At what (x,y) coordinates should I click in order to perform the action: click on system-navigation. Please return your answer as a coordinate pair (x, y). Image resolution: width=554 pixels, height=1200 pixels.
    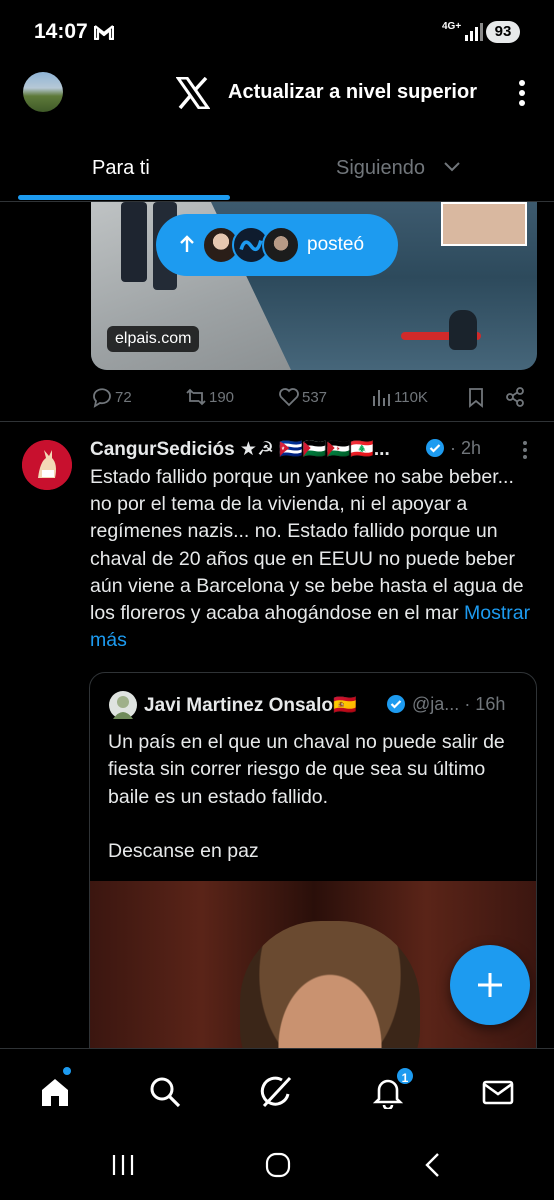
    Looking at the image, I should click on (277, 1166).